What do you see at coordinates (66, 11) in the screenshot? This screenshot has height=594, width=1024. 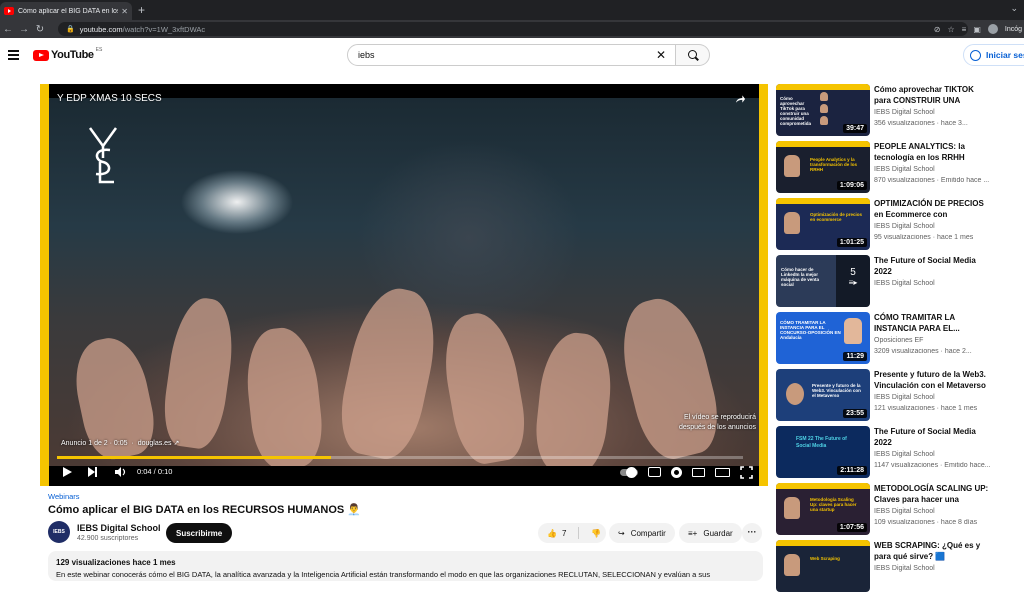 I see `browser-tab: Cómo aplicar el BIG DATA en los ✕` at bounding box center [66, 11].